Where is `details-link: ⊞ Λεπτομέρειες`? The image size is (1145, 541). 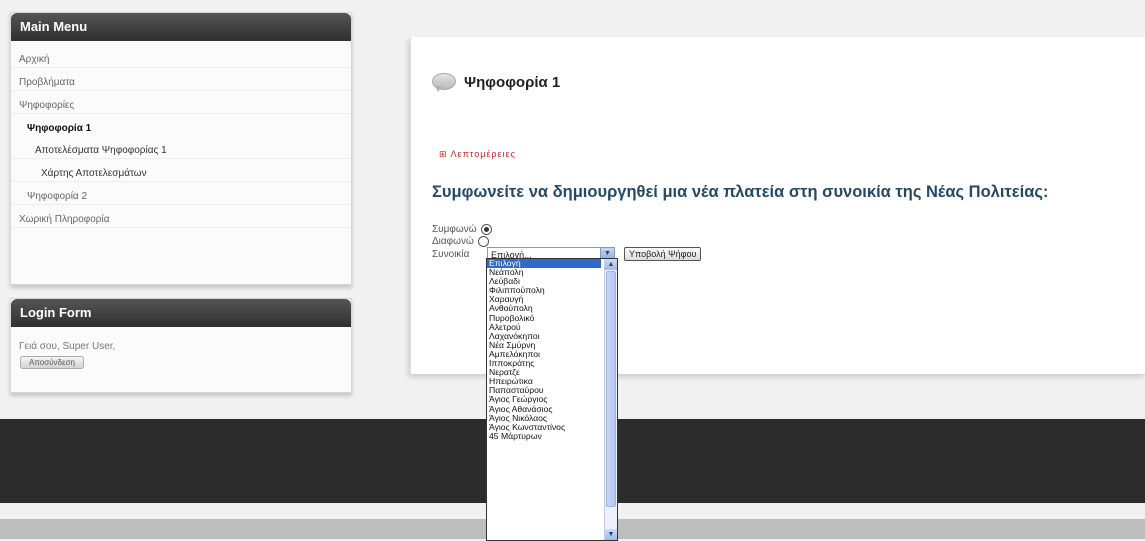
details-link: ⊞ Λεπτομέρειες is located at coordinates (477, 154).